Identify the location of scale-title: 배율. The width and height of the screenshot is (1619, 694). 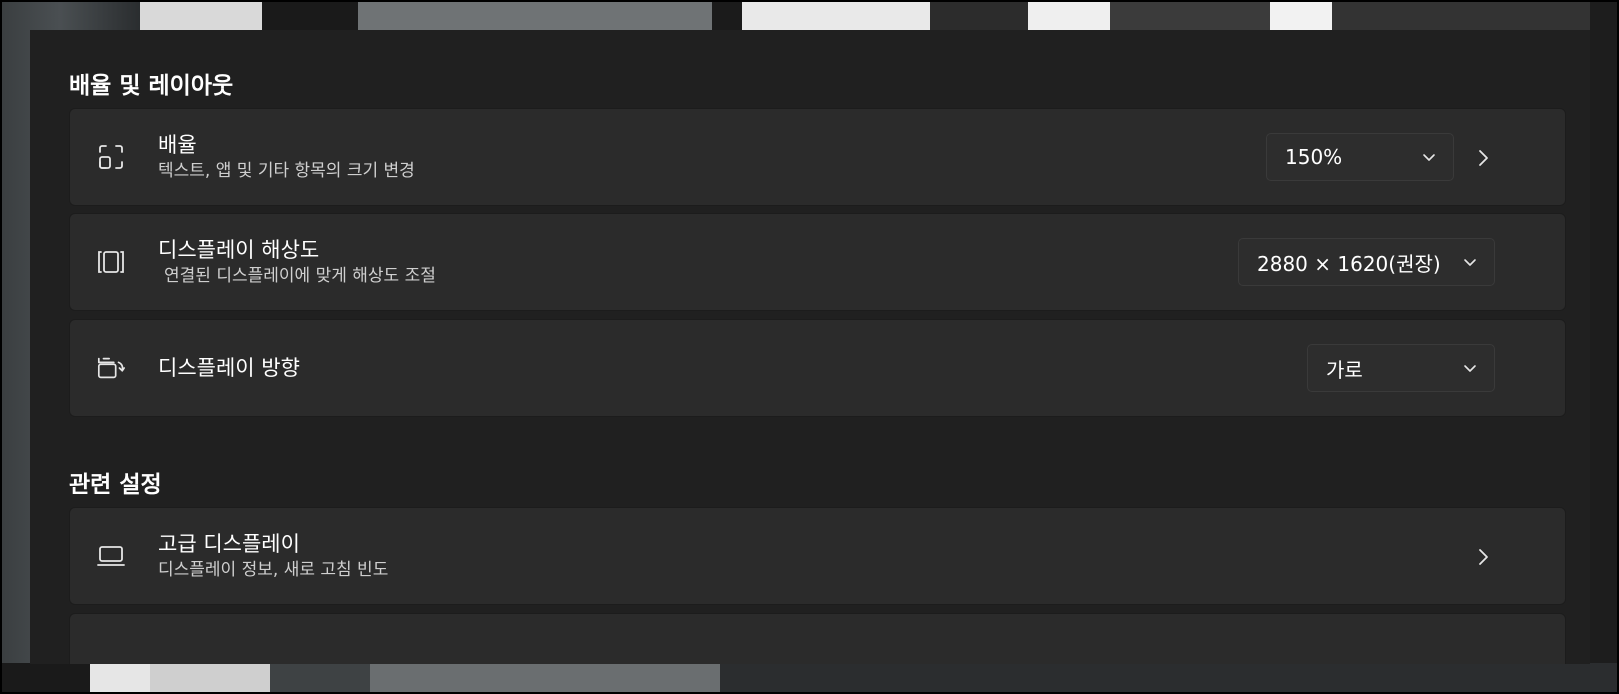
(177, 145).